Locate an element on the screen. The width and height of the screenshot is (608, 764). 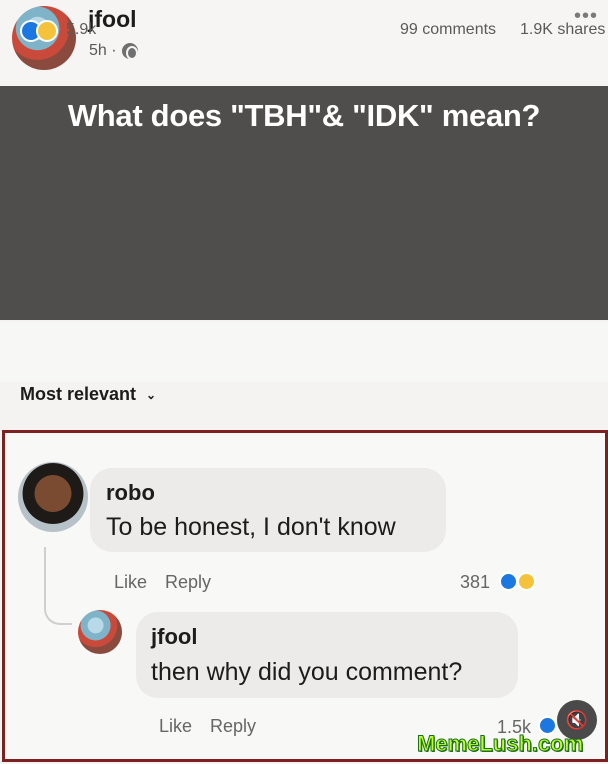
post-meta: 5h · is located at coordinates (113, 51).